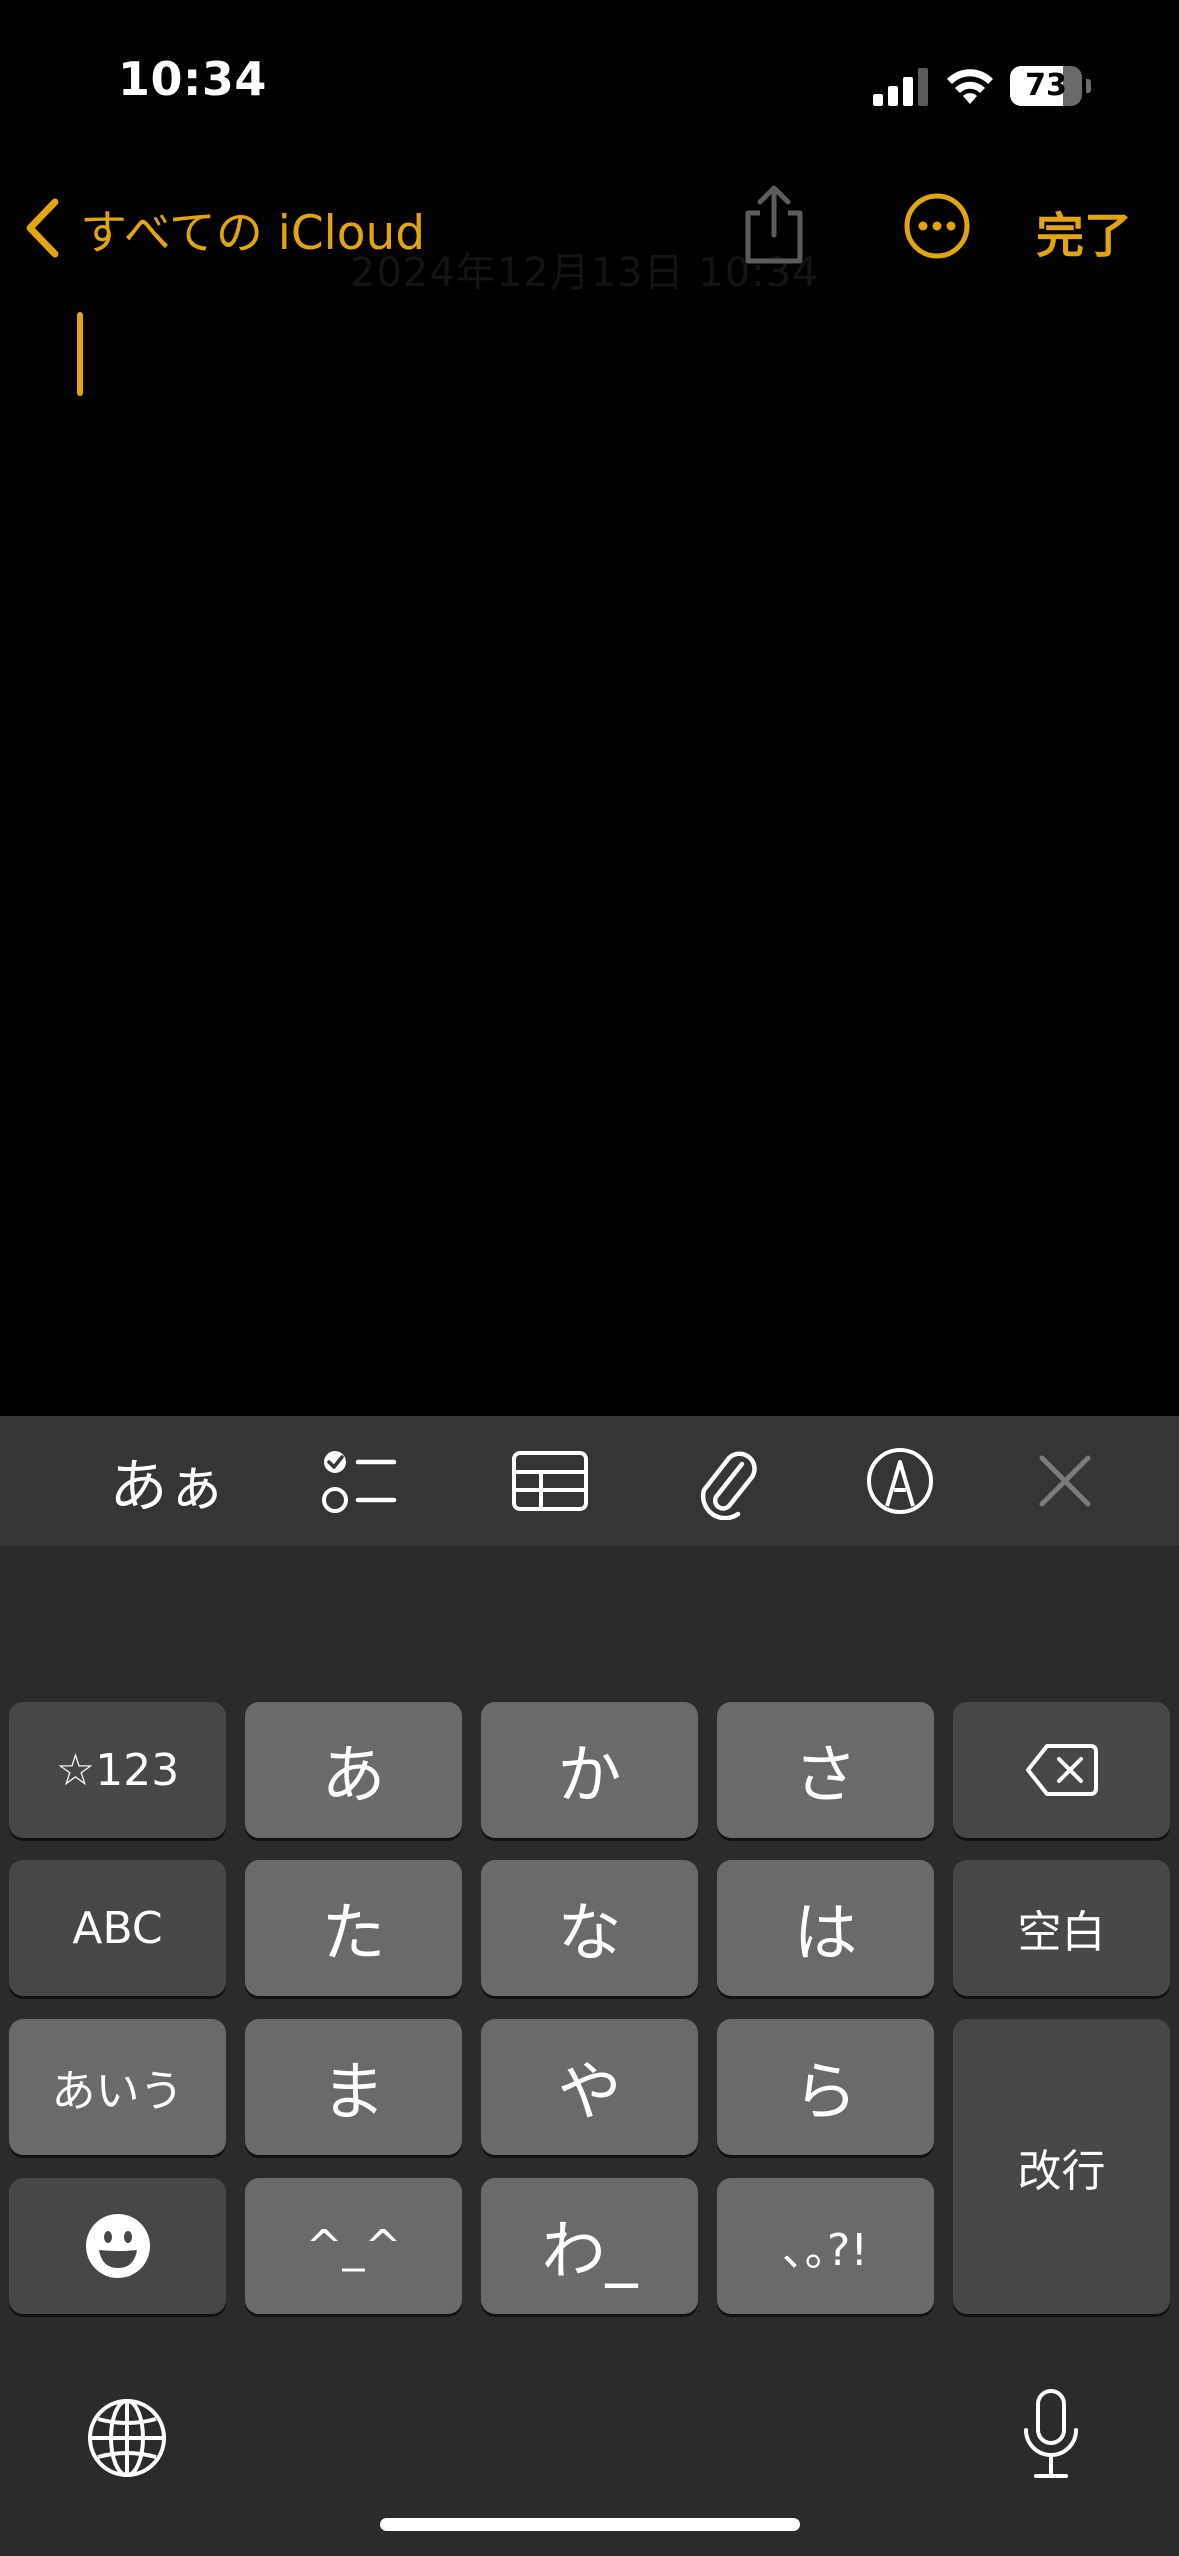  Describe the element at coordinates (825, 1770) in the screenshot. I see `key-sa: さ` at that location.